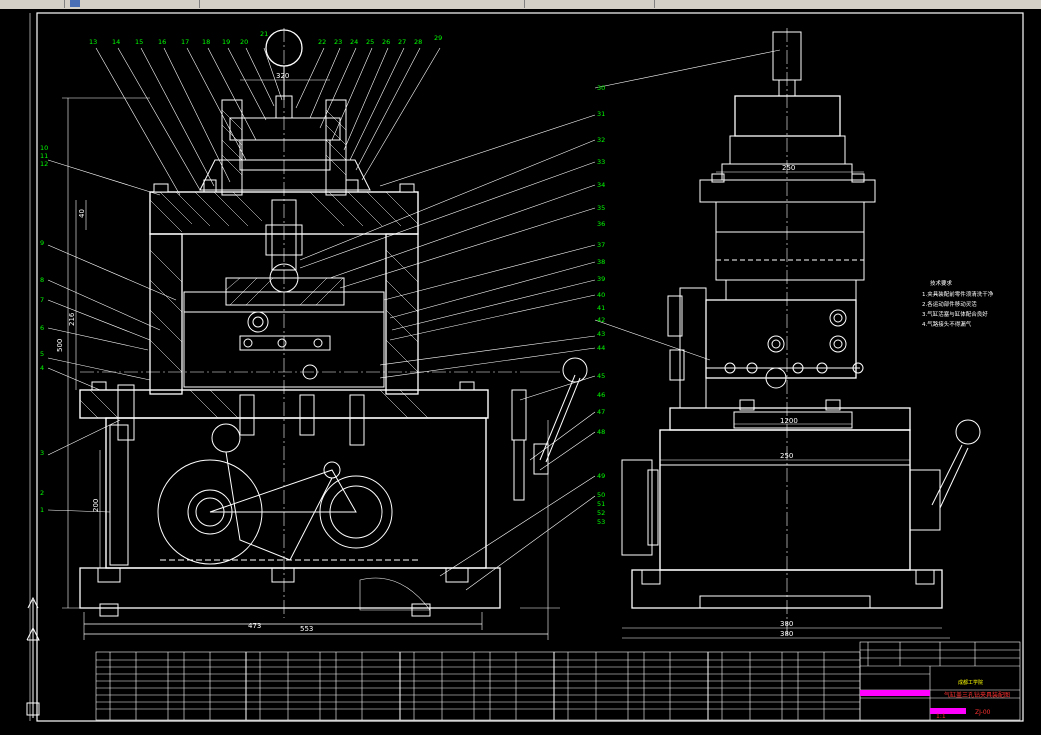  What do you see at coordinates (386, 42) in the screenshot?
I see `callout-26: 26` at bounding box center [386, 42].